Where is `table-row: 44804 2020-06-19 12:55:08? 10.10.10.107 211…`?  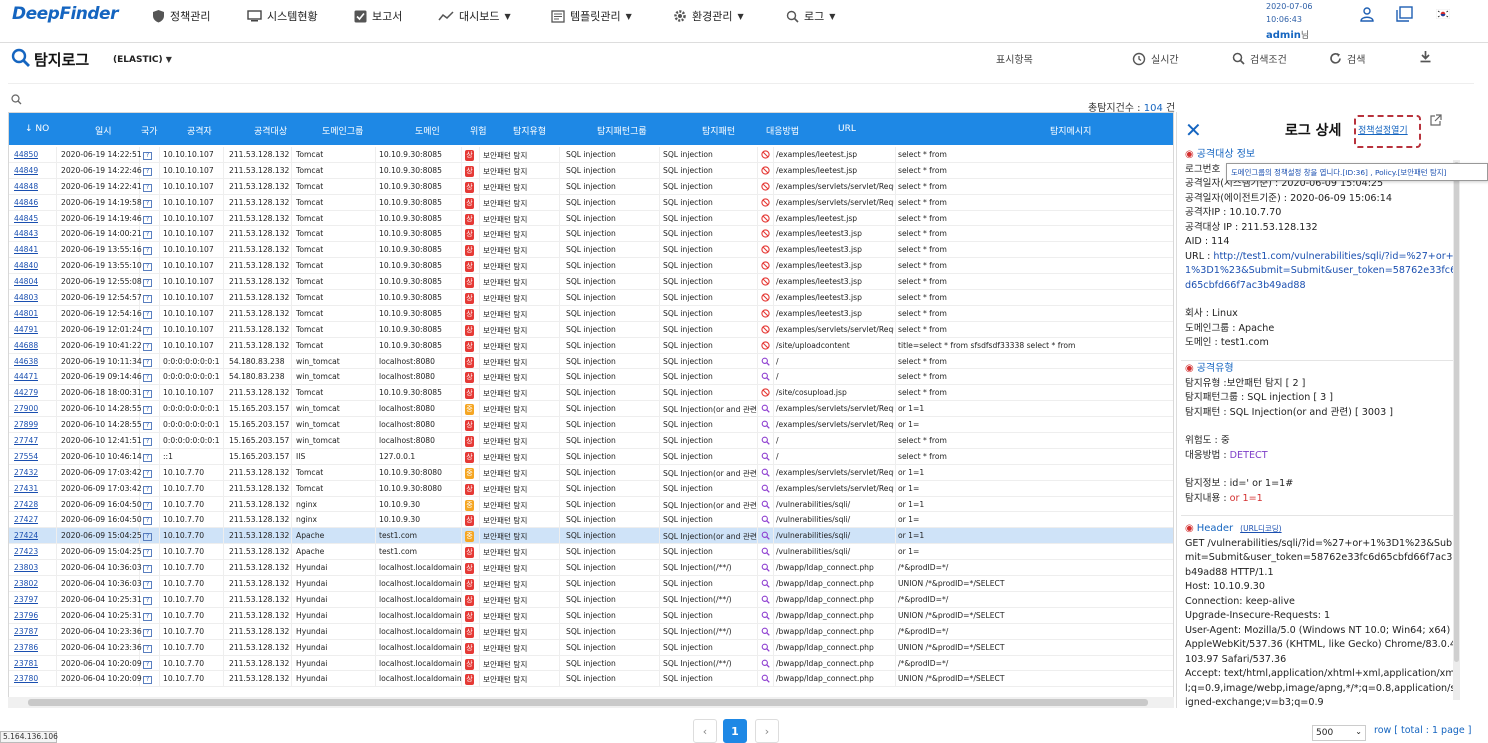
table-row: 44804 2020-06-19 12:55:08? 10.10.10.107 211… is located at coordinates (591, 282).